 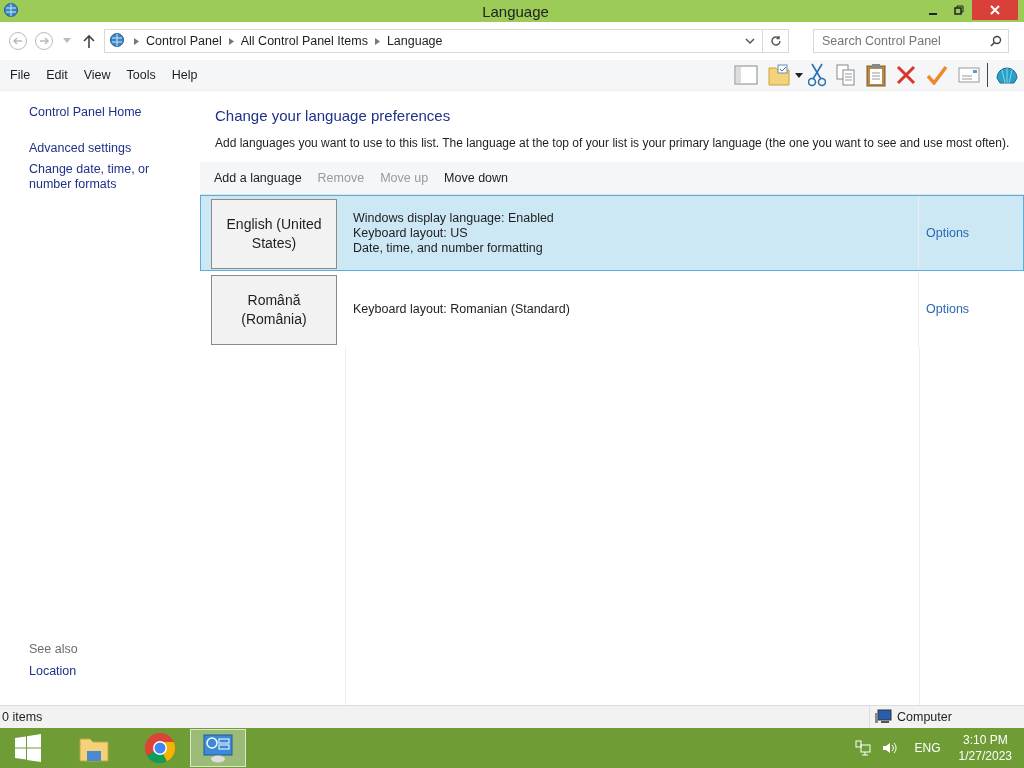 I want to click on refresh-icon, so click(x=775, y=41).